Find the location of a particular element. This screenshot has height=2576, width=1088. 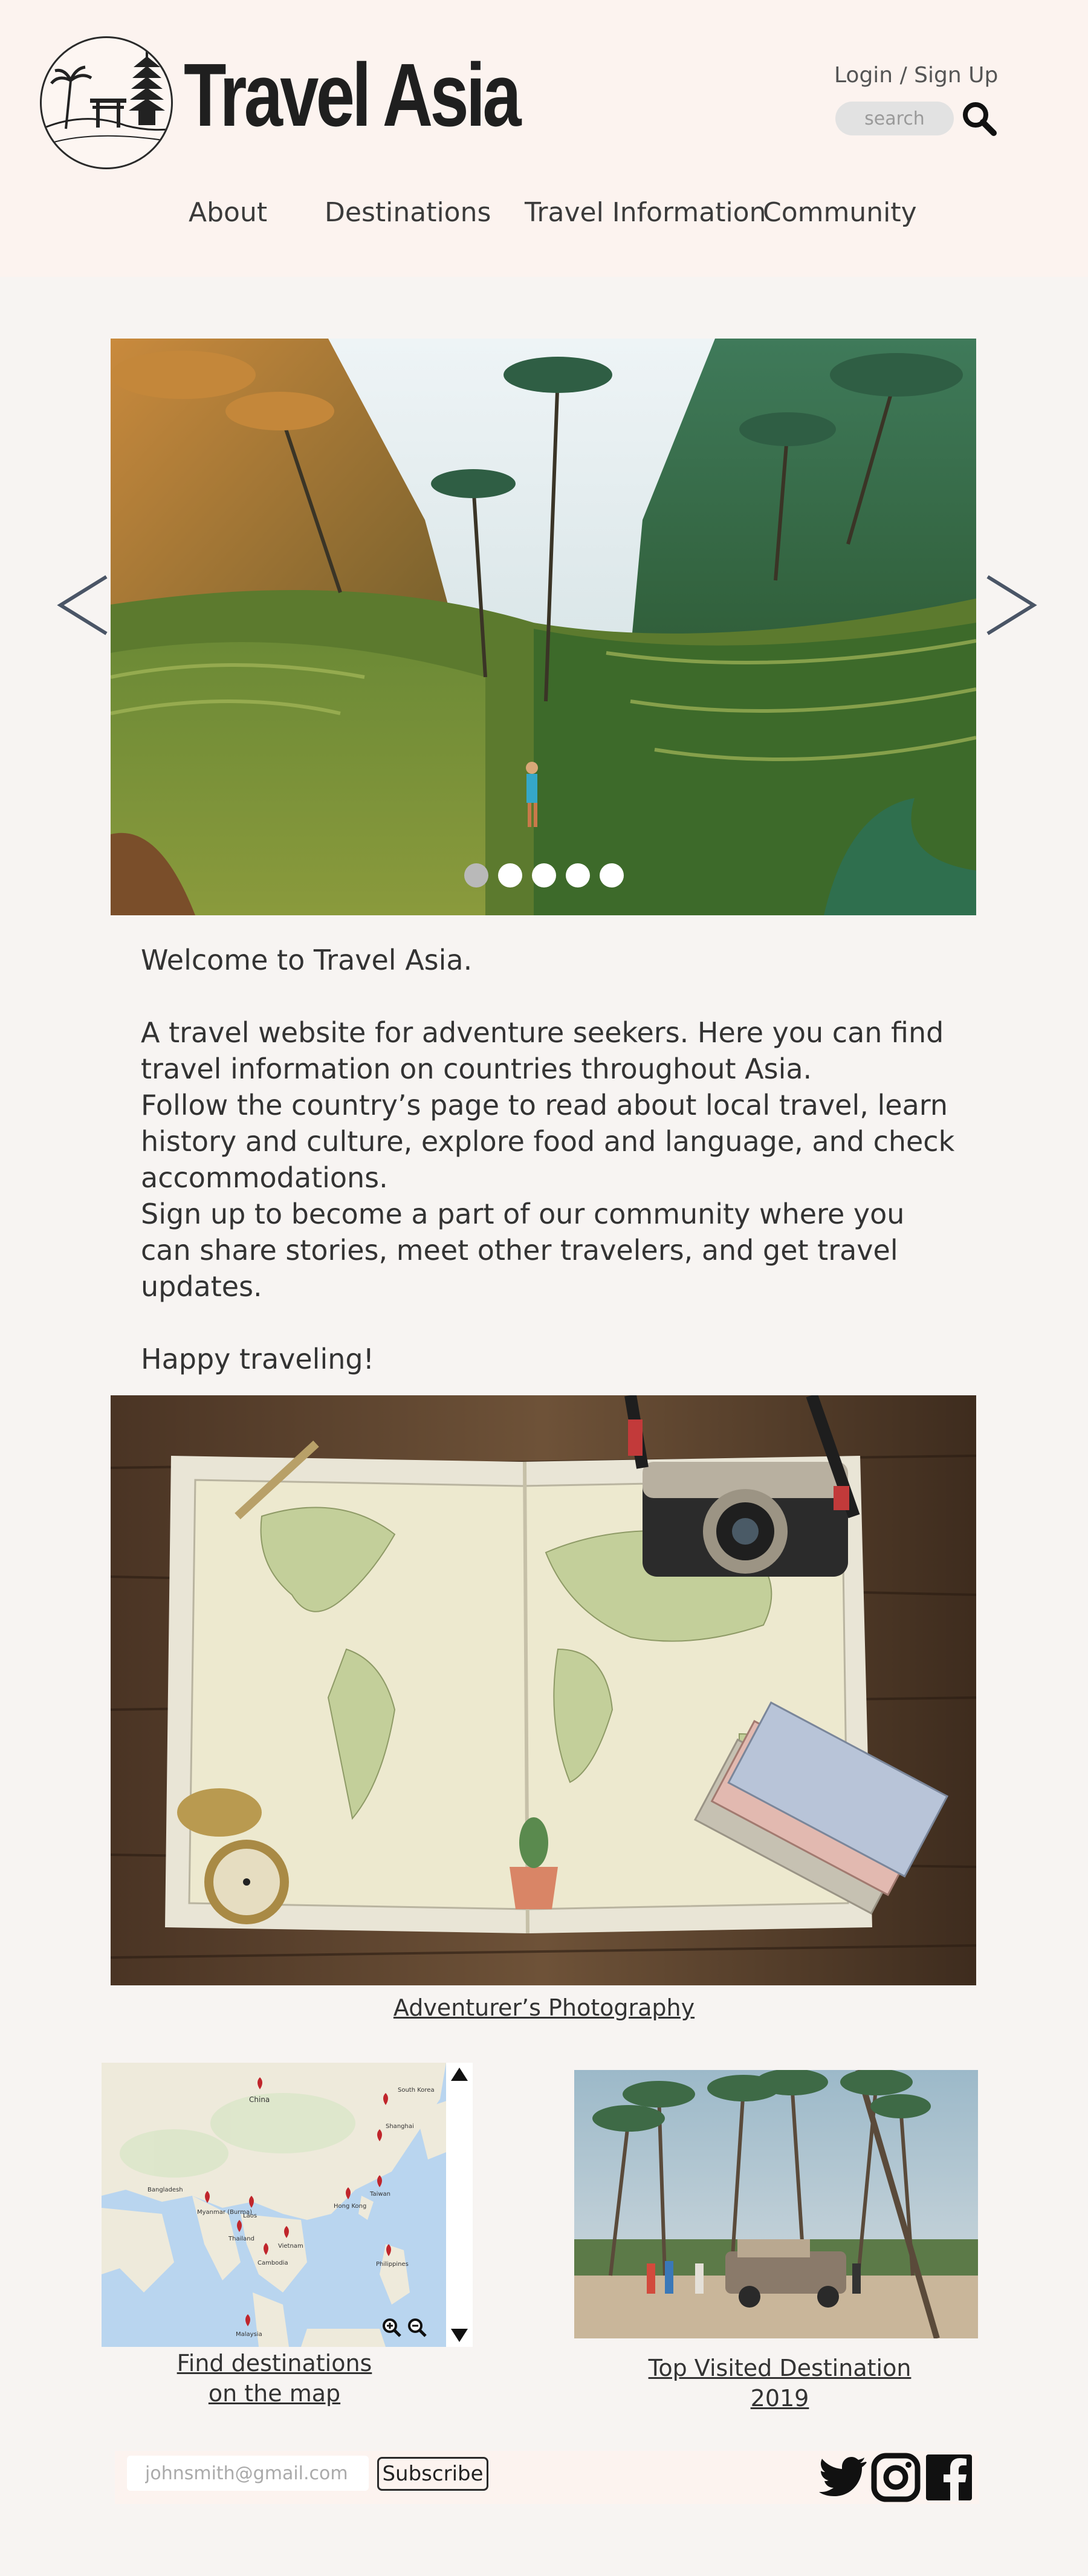

nav-about: About is located at coordinates (228, 213).